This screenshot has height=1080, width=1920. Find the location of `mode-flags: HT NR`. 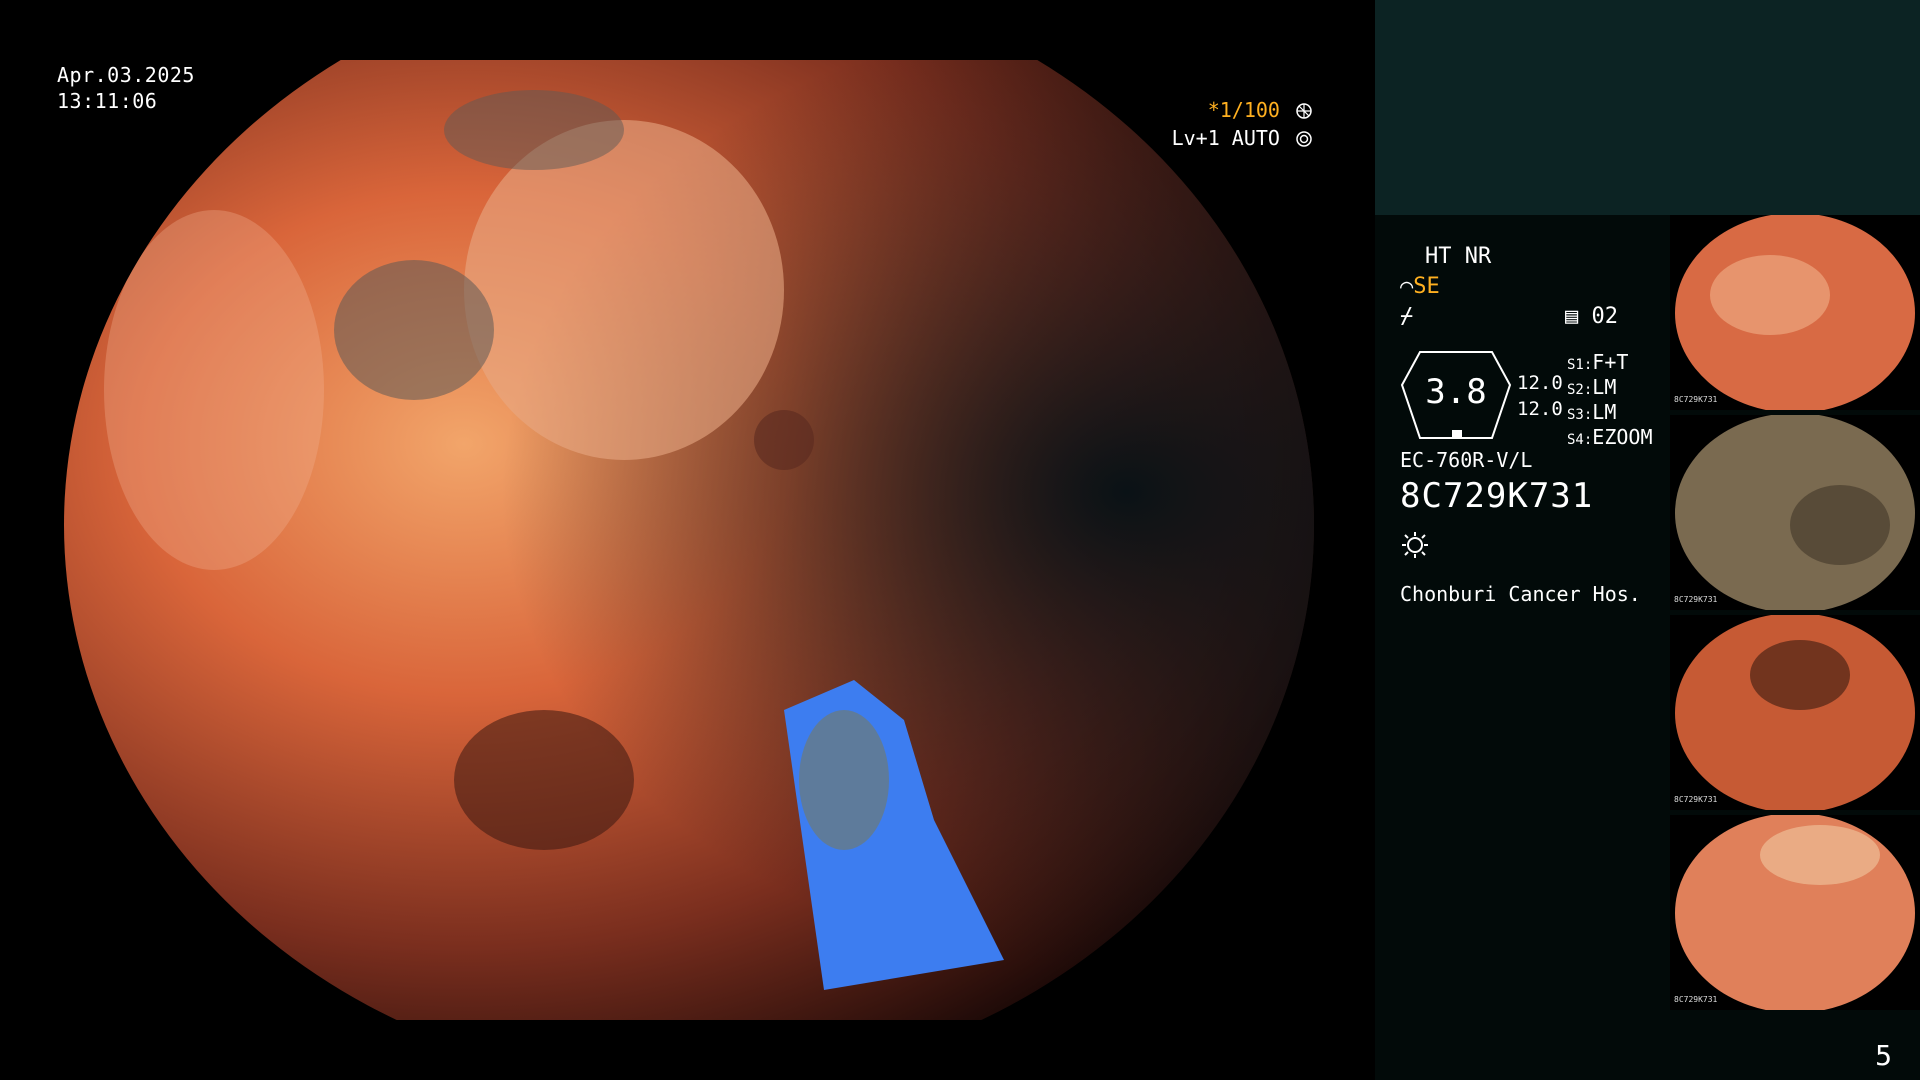

mode-flags: HT NR is located at coordinates (1458, 256).